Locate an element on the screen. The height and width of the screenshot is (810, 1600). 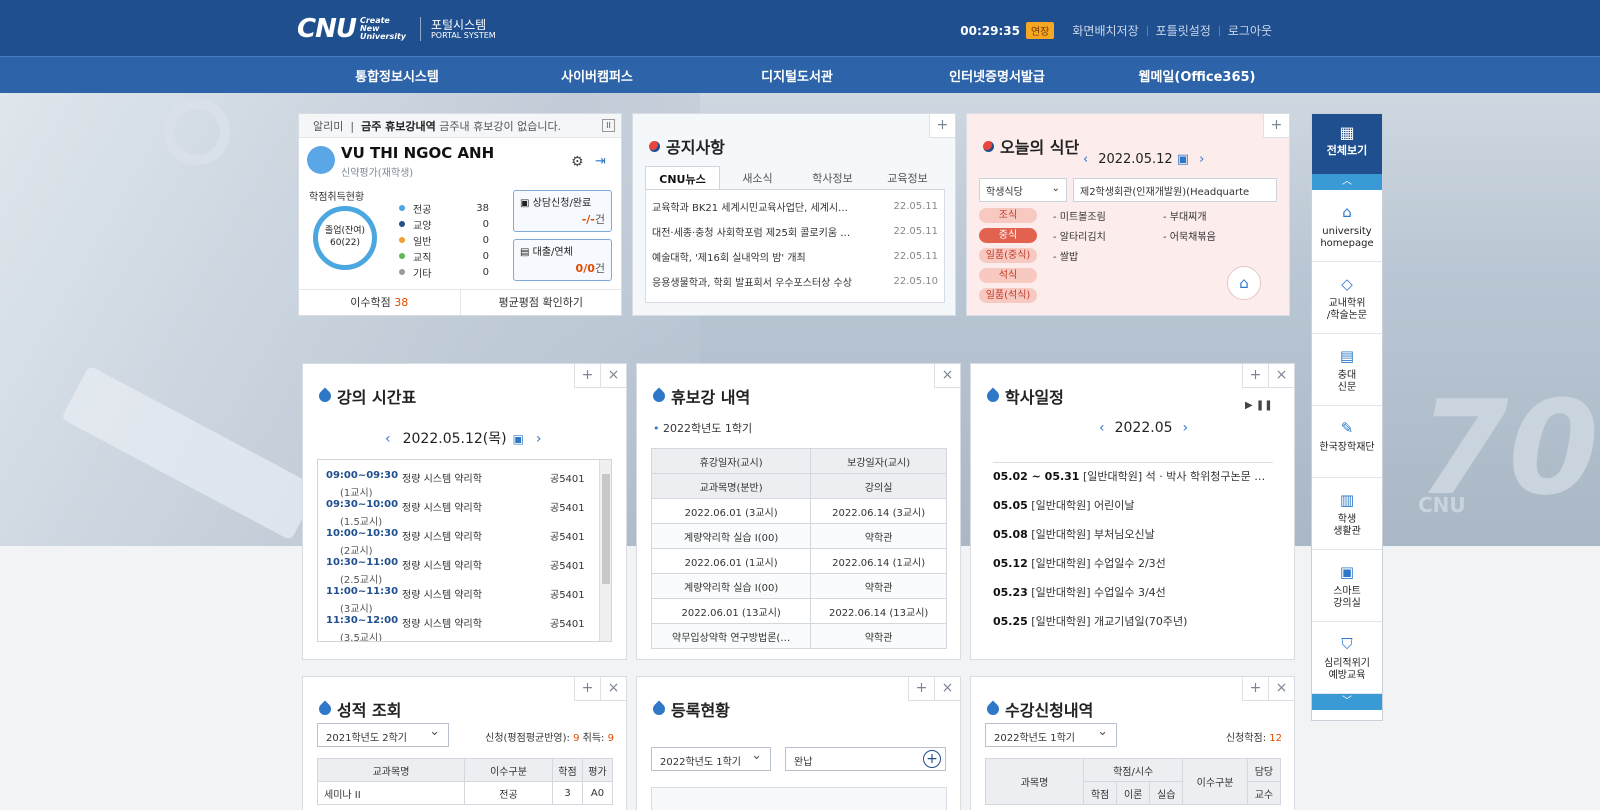
gpa-check-button: 평균평점 확인하기 is located at coordinates (540, 302).